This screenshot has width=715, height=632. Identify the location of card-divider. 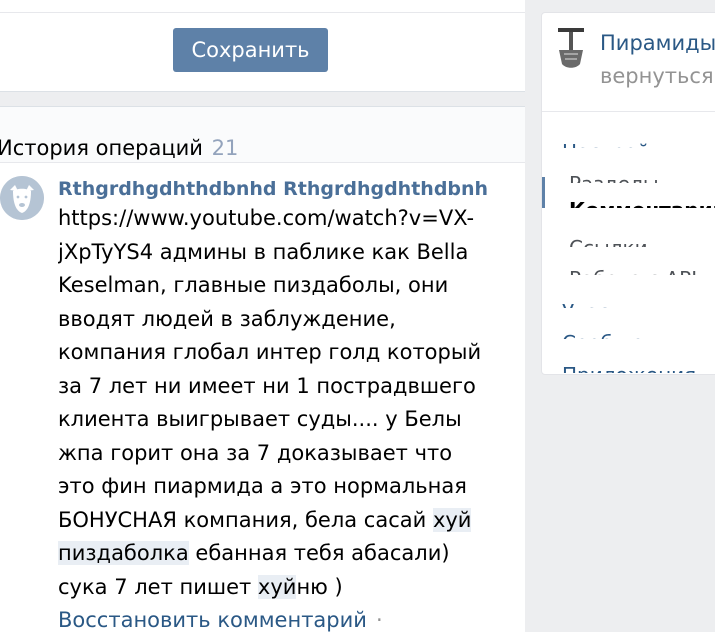
(262, 12).